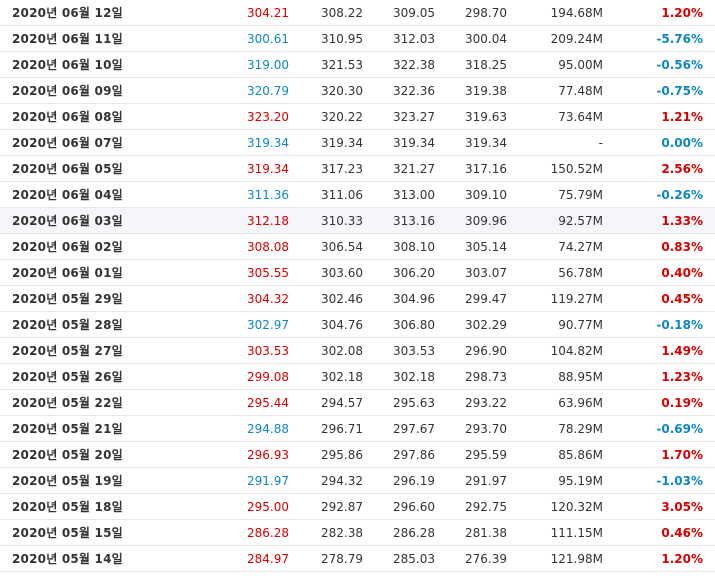  What do you see at coordinates (76, 402) in the screenshot?
I see `date-cell: 2020년 05월 22일` at bounding box center [76, 402].